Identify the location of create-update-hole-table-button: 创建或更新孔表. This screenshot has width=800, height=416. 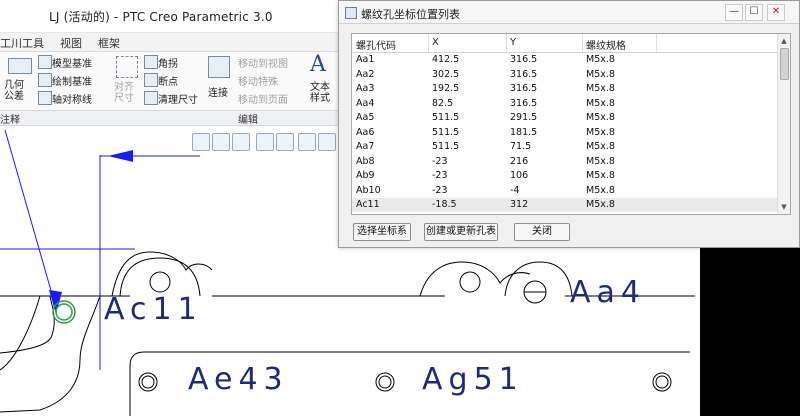
(461, 232).